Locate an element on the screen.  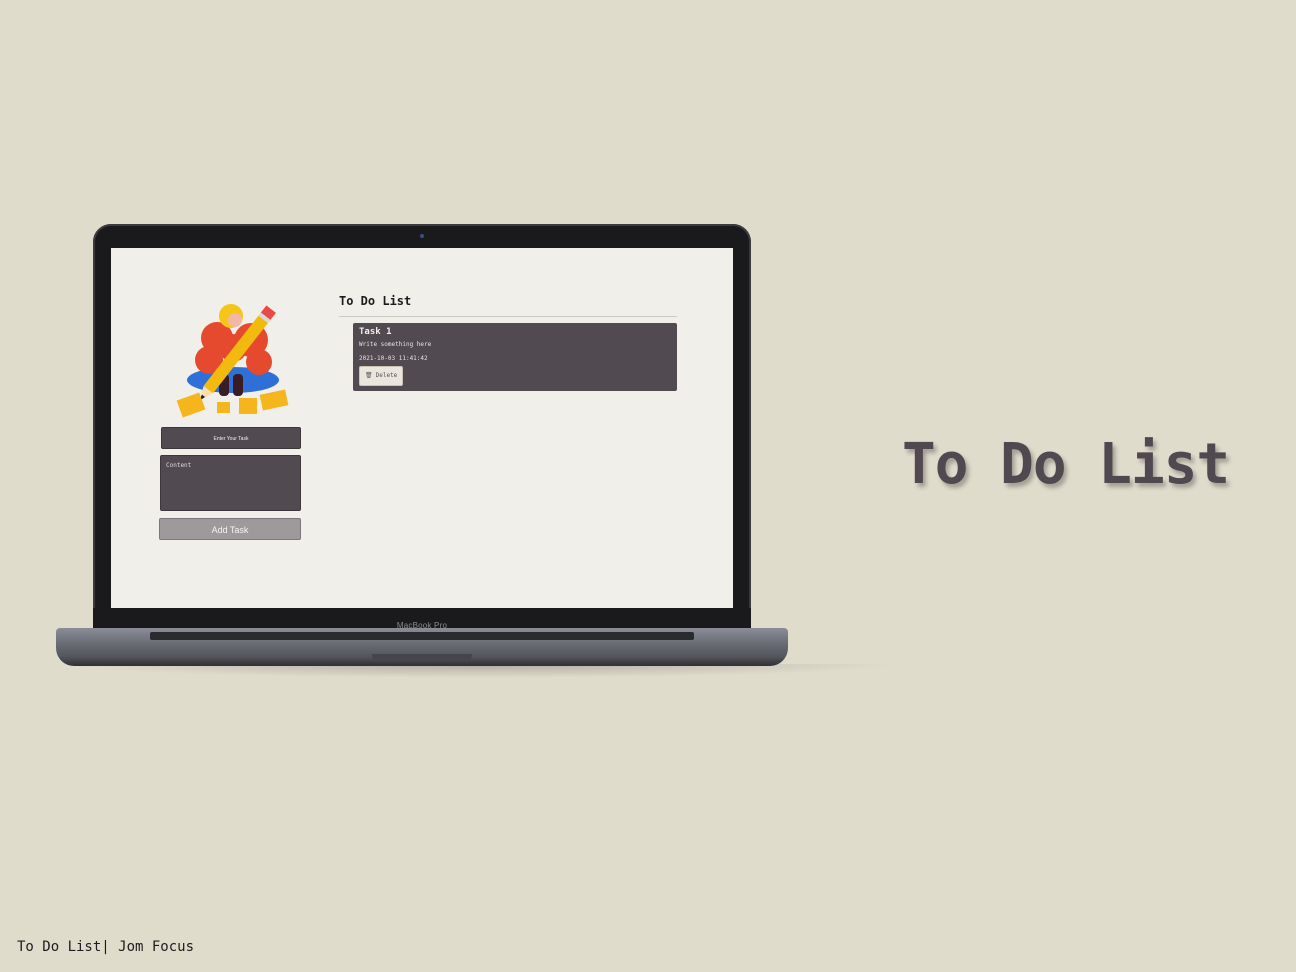
list-title: To Do List is located at coordinates (375, 301).